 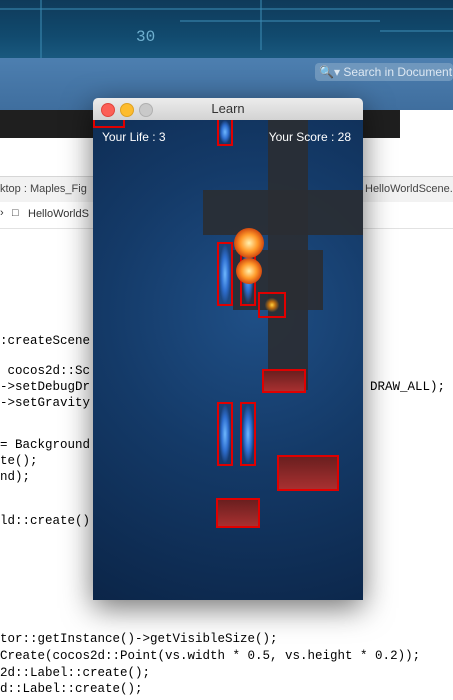 I want to click on minimize-button, so click(x=127, y=110).